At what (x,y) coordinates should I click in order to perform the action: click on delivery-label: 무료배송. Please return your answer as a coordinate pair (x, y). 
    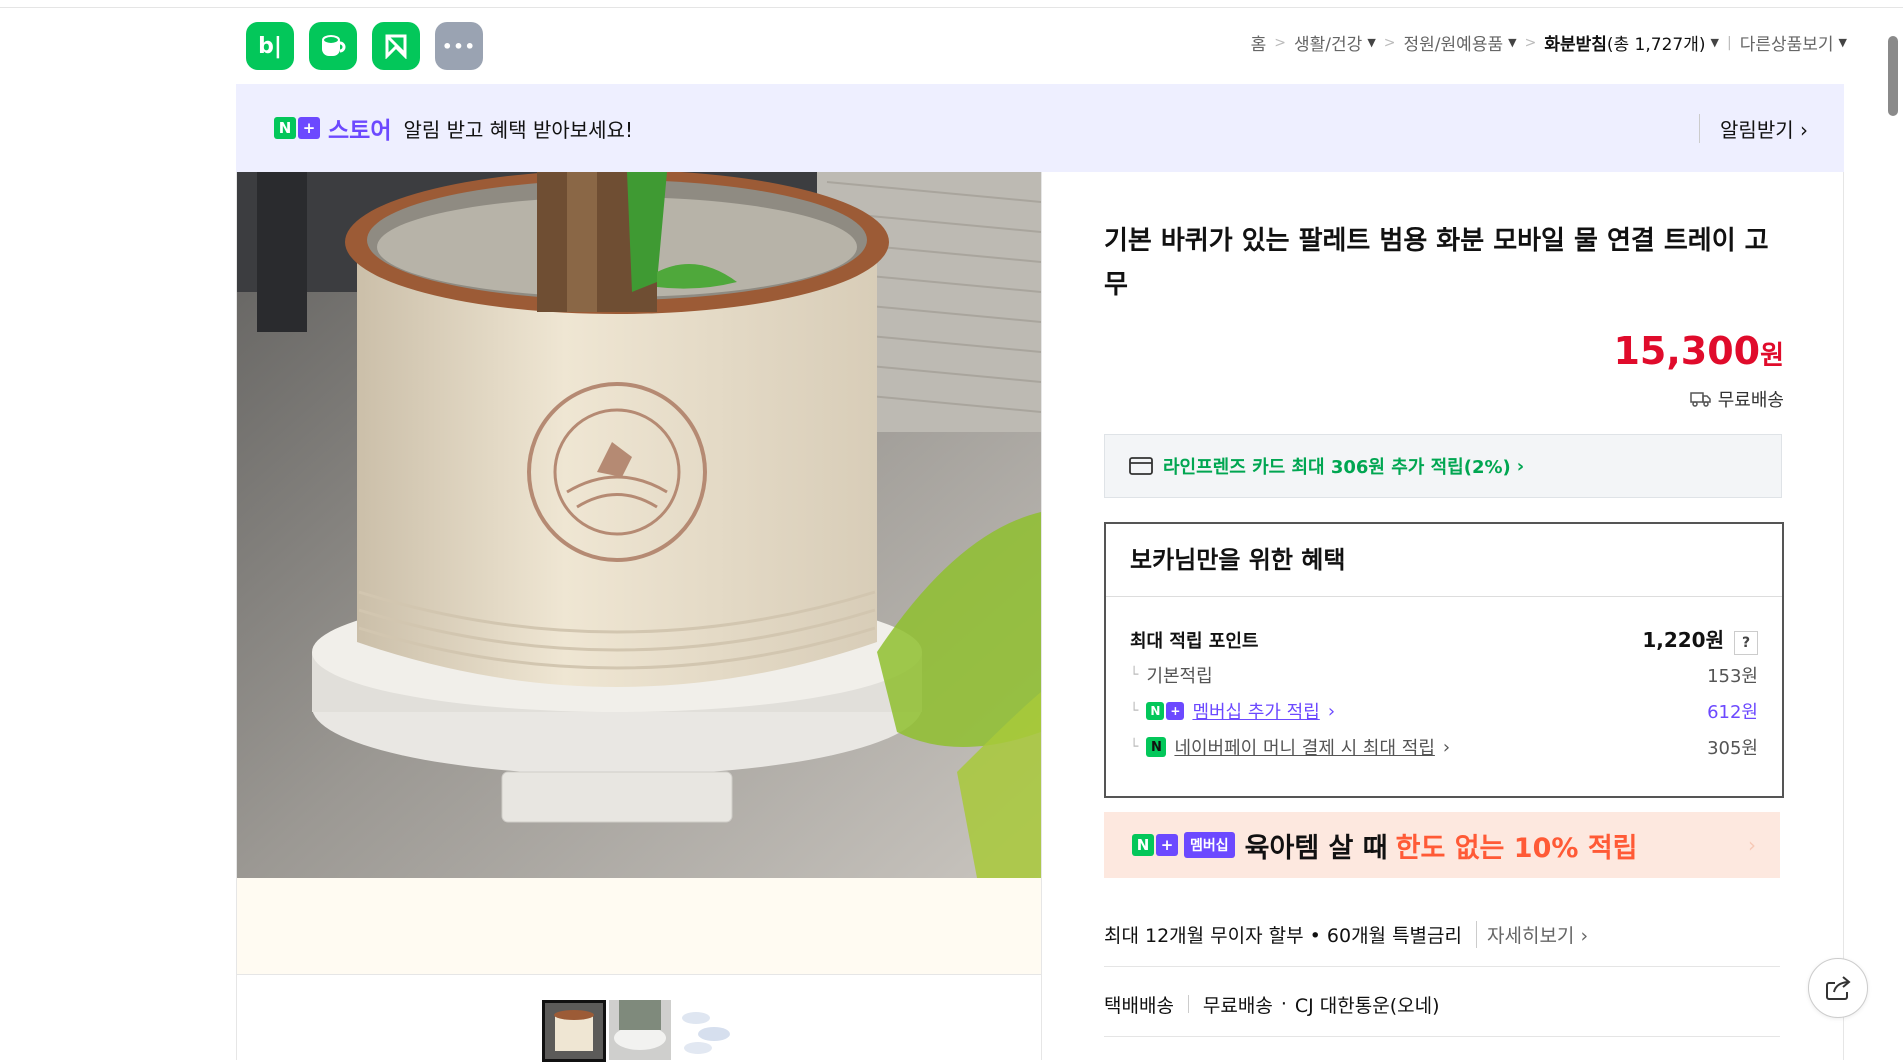
    Looking at the image, I should click on (1750, 400).